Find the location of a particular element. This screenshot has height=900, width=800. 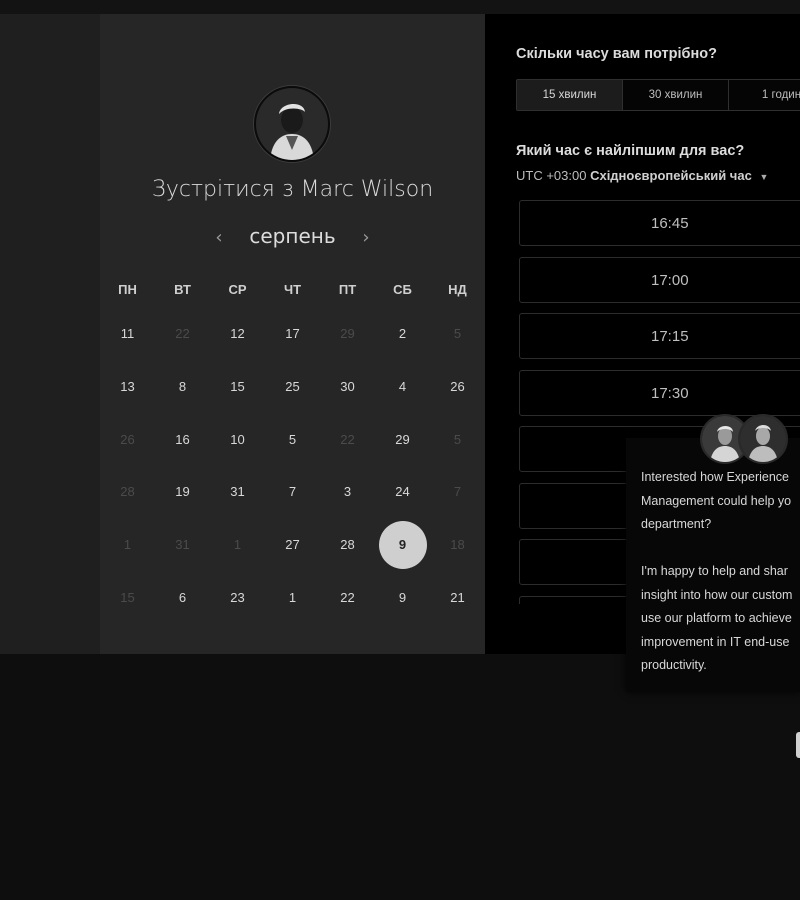

calendar-day: 27 is located at coordinates (292, 545).